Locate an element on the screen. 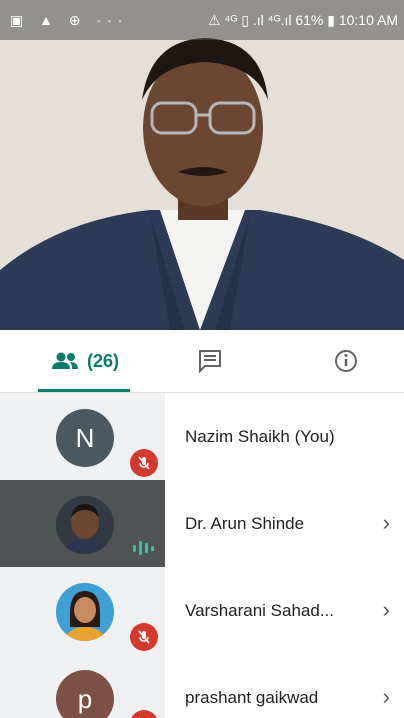 This screenshot has width=404, height=718. avatar-initial: N is located at coordinates (85, 437).